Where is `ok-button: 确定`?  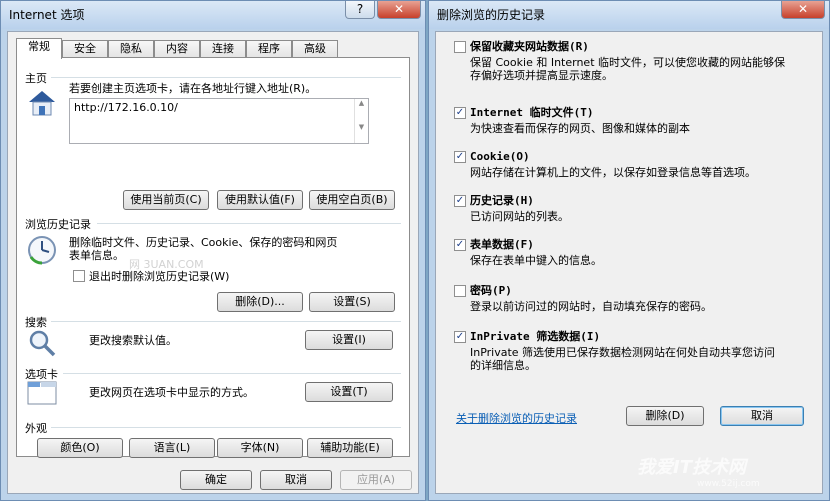 ok-button: 确定 is located at coordinates (216, 480).